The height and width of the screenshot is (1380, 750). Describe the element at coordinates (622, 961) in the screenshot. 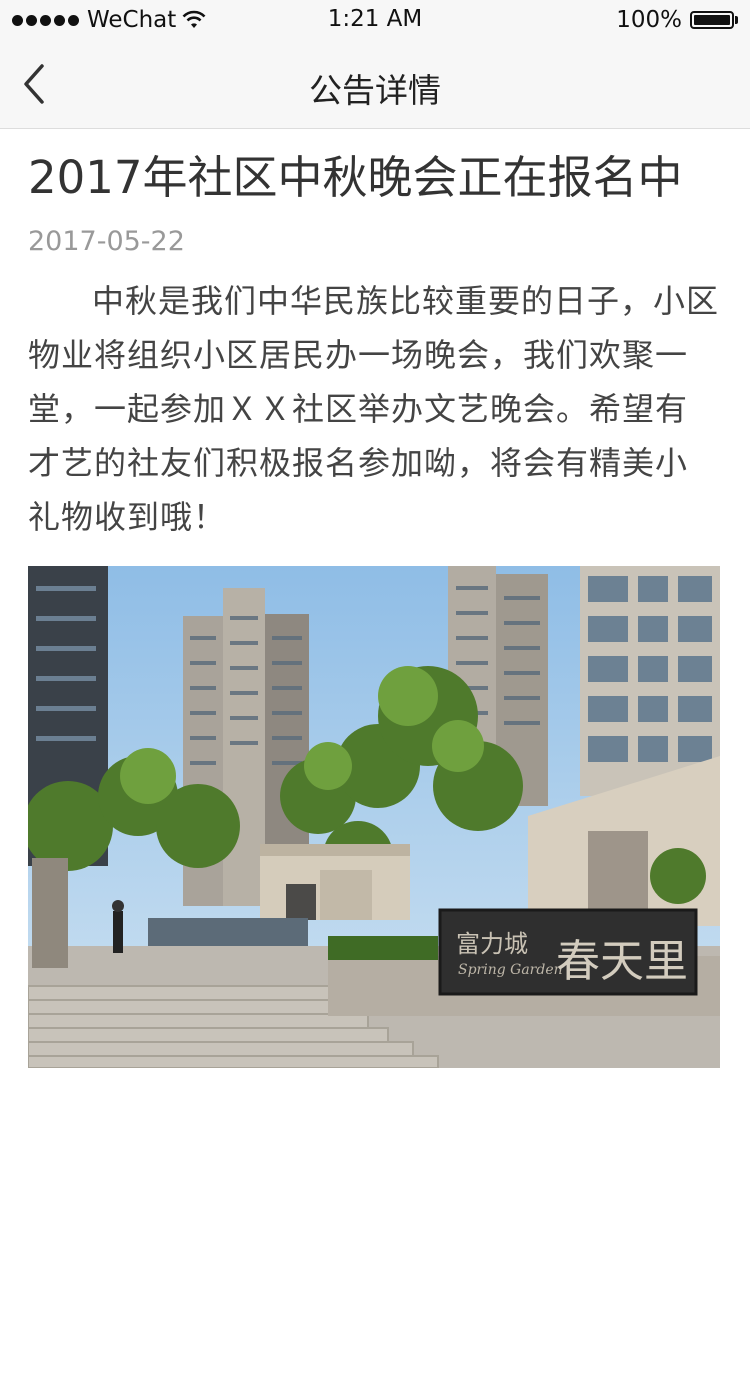

I see `sign-text-2: 春天里` at that location.